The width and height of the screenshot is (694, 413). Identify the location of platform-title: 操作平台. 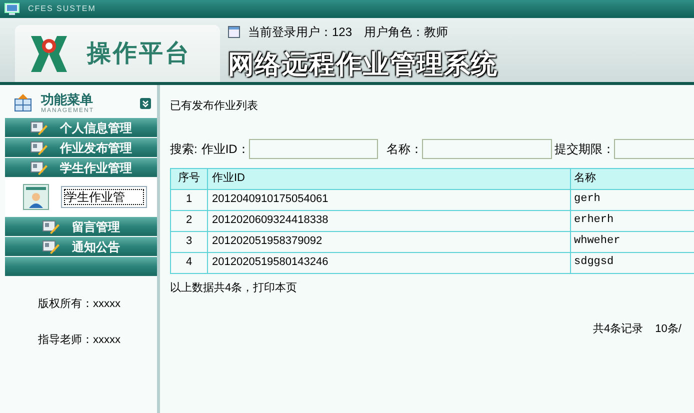
(139, 53).